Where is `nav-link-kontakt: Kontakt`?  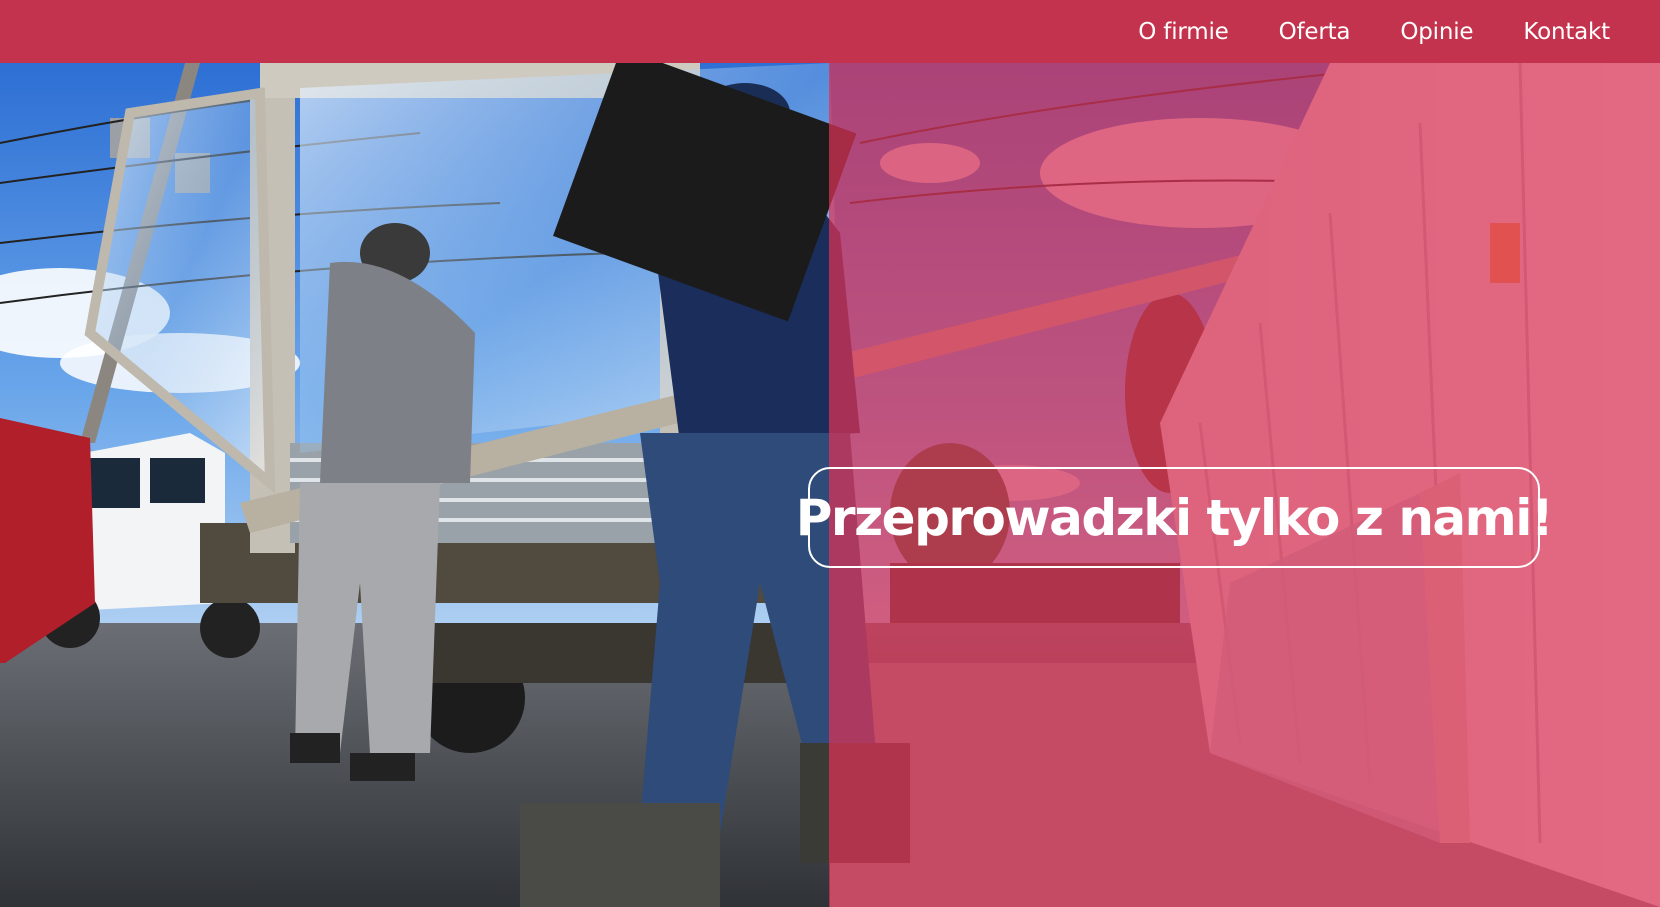 nav-link-kontakt: Kontakt is located at coordinates (1566, 32).